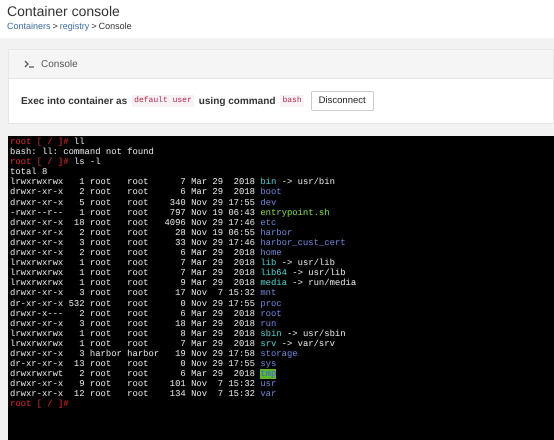 The width and height of the screenshot is (554, 440). I want to click on breadcrumb-link: registry, so click(75, 26).